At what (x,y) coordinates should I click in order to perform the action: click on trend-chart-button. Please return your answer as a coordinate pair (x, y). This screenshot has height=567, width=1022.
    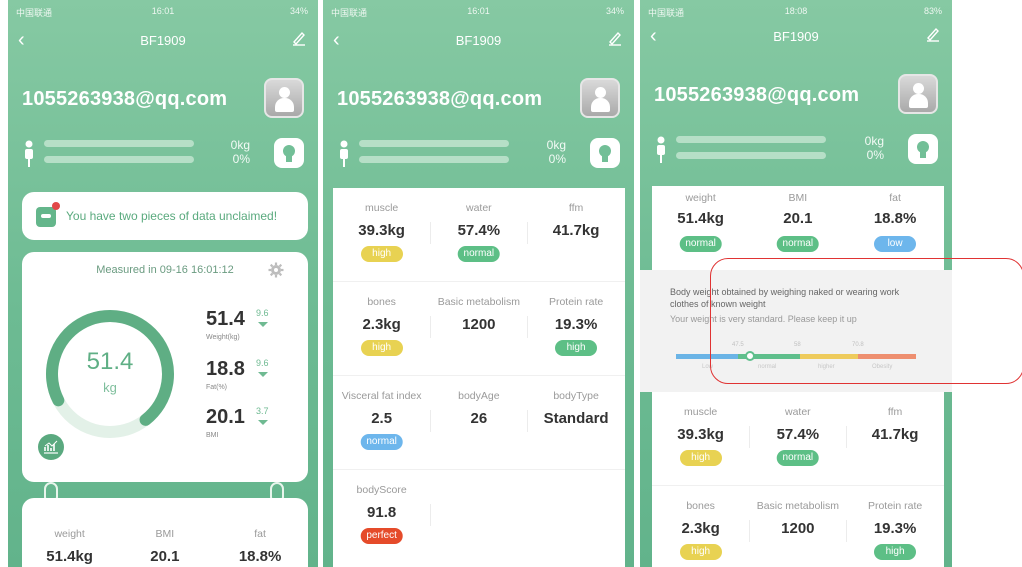
    Looking at the image, I should click on (51, 447).